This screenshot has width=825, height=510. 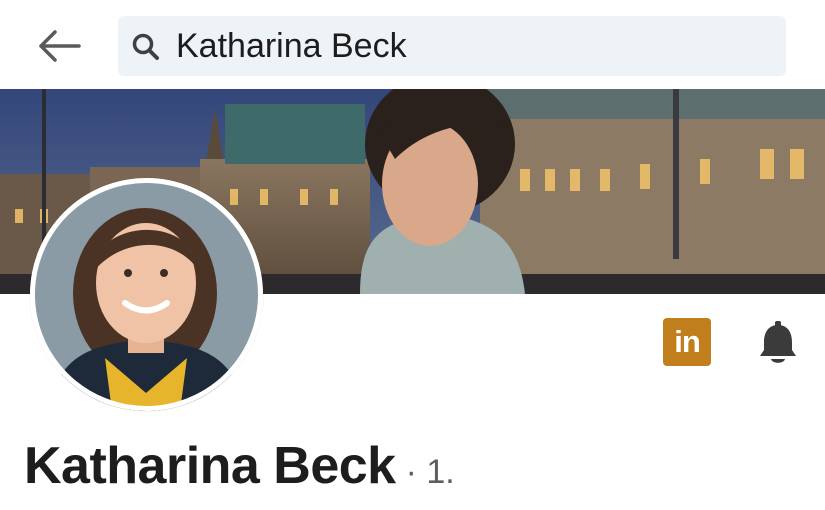 I want to click on search-icon, so click(x=145, y=46).